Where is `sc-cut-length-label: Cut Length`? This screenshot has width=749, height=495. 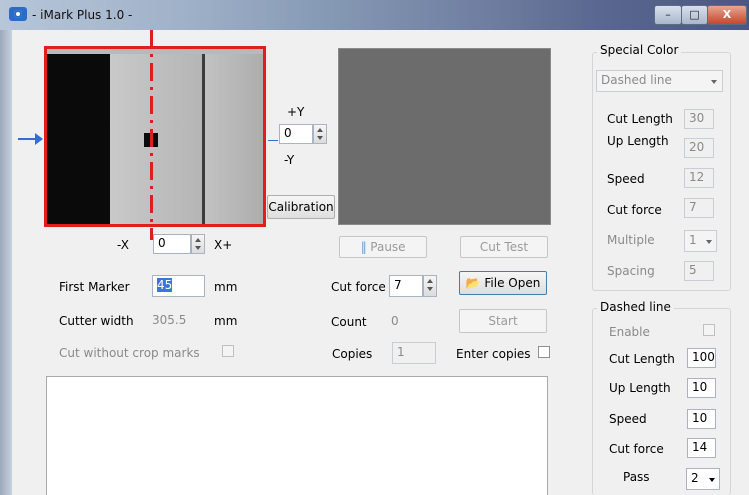 sc-cut-length-label: Cut Length is located at coordinates (640, 119).